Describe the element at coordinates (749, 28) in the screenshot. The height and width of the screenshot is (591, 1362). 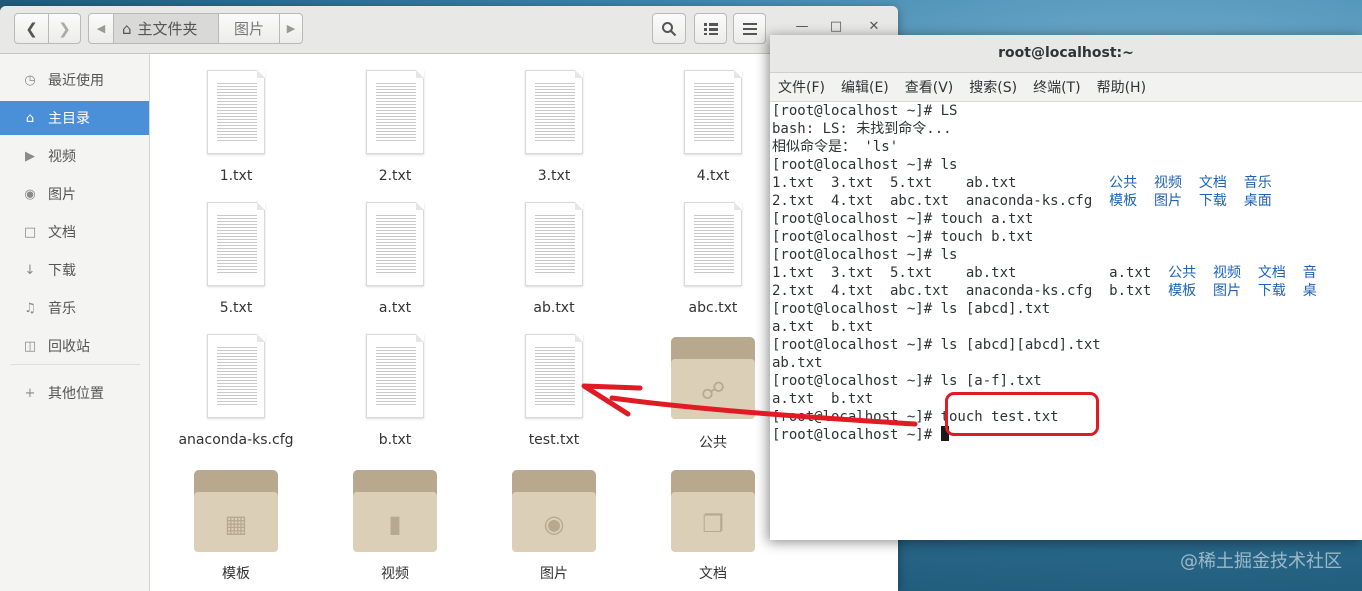
I see `menu-button` at that location.